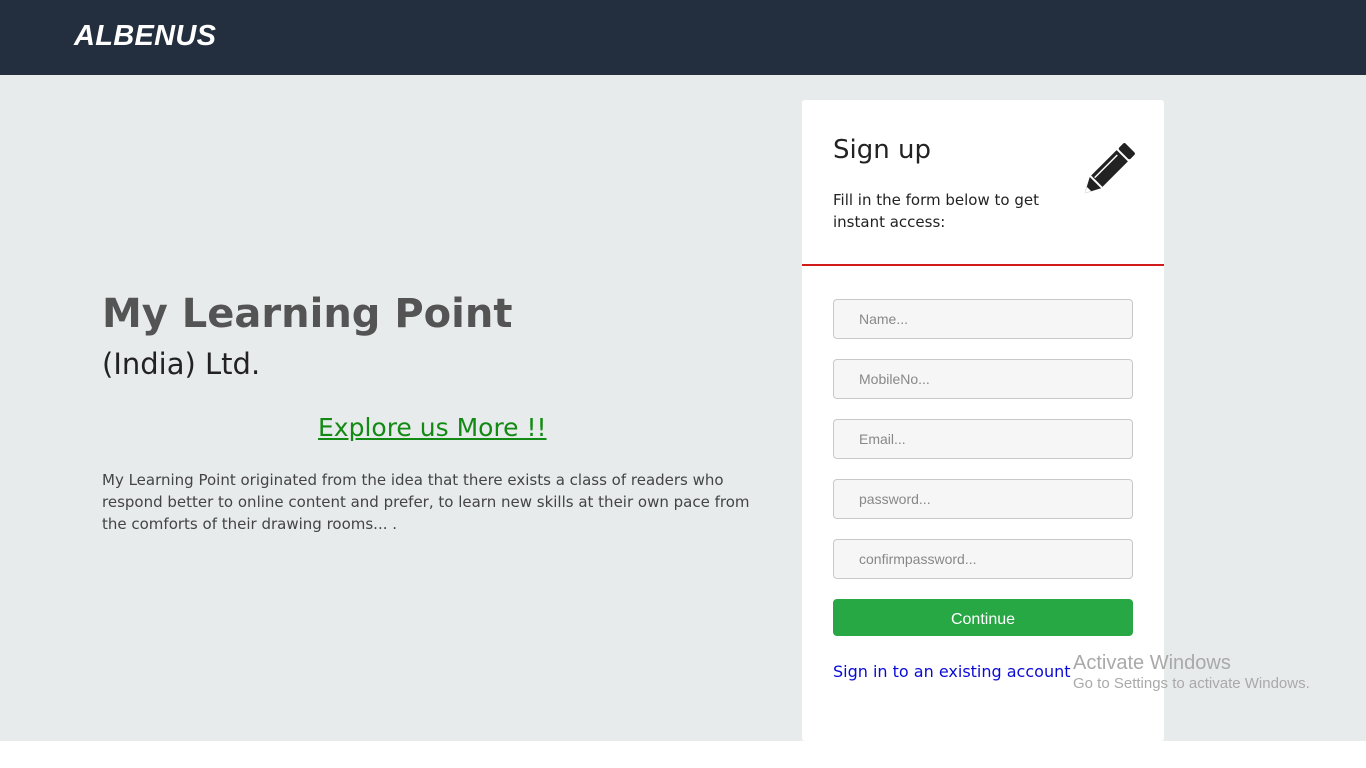  I want to click on hero-title: My Learning Point, so click(307, 314).